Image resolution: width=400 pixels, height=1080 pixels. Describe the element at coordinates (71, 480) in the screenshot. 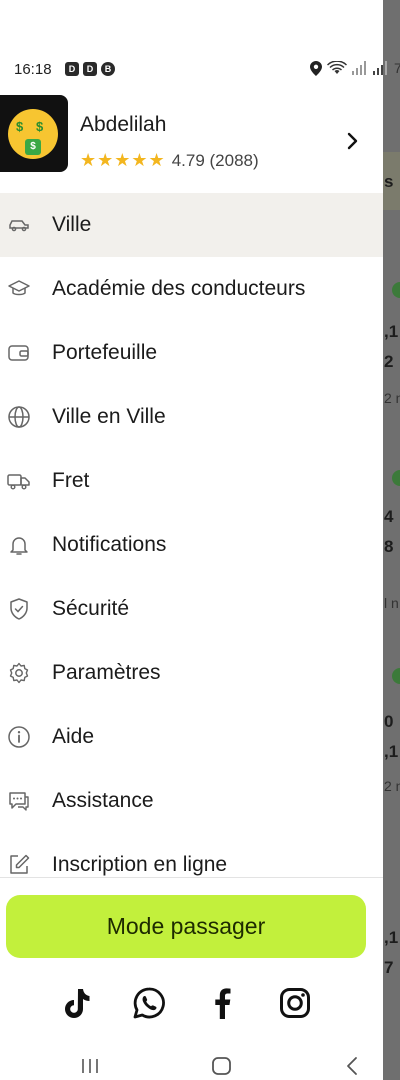

I see `menu-item-label: Fret` at that location.